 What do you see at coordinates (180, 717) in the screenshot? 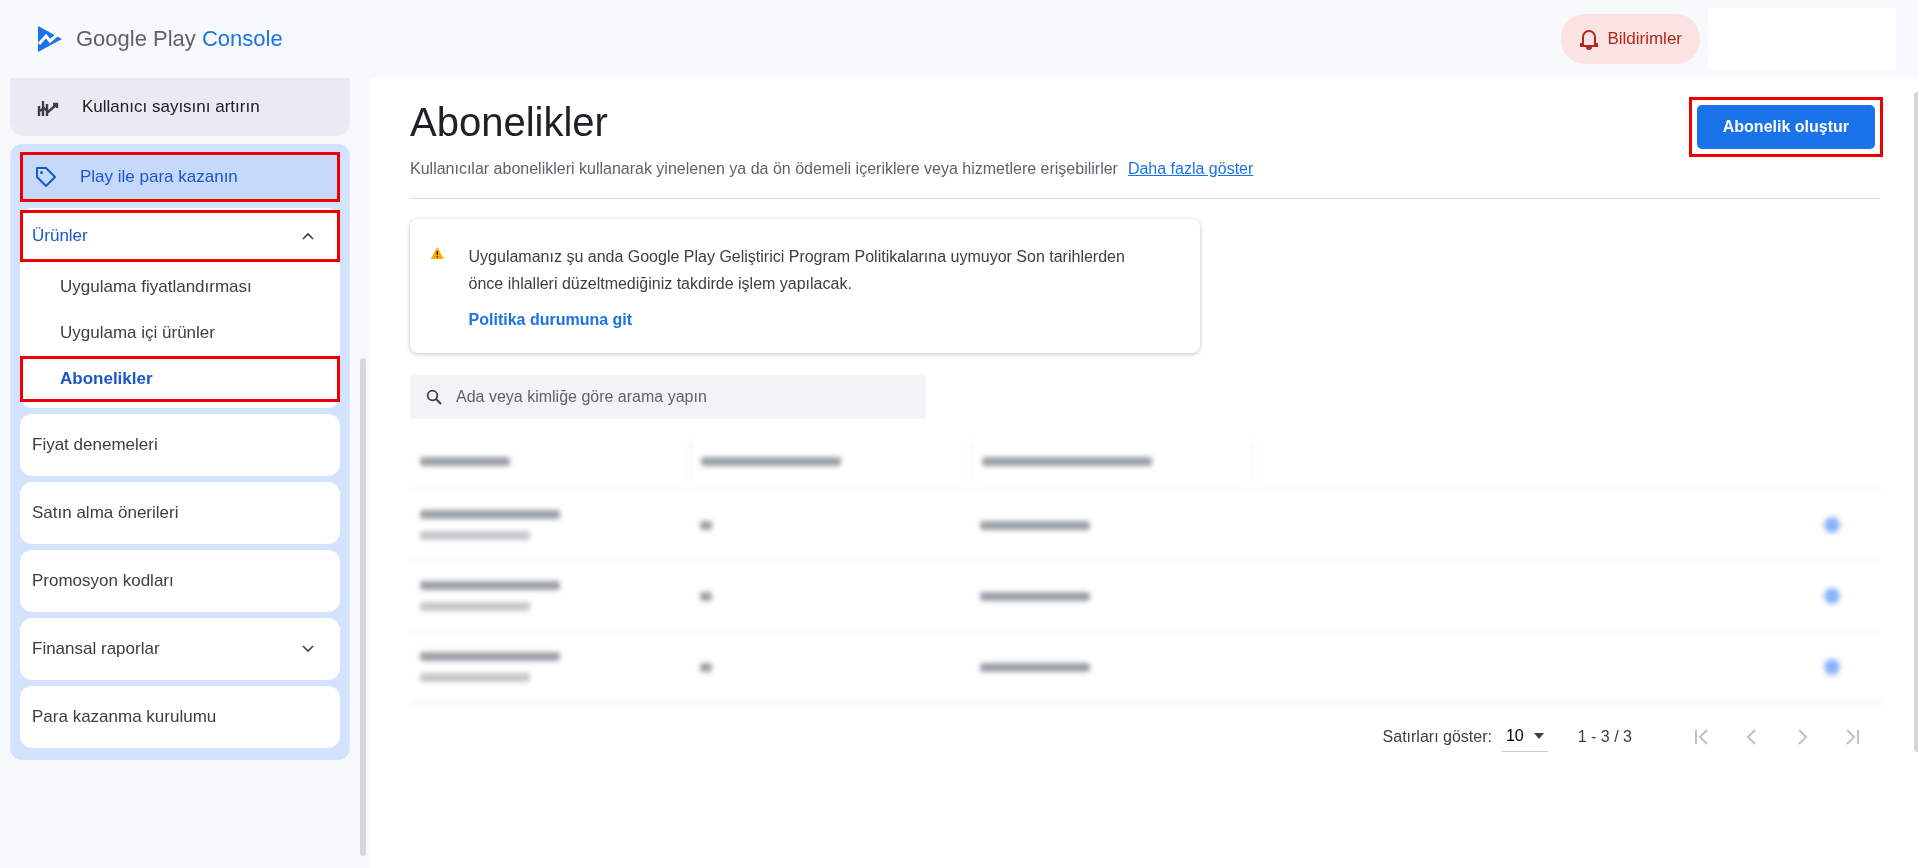
I see `sidebar-item: Para kazanma kurulumu` at bounding box center [180, 717].